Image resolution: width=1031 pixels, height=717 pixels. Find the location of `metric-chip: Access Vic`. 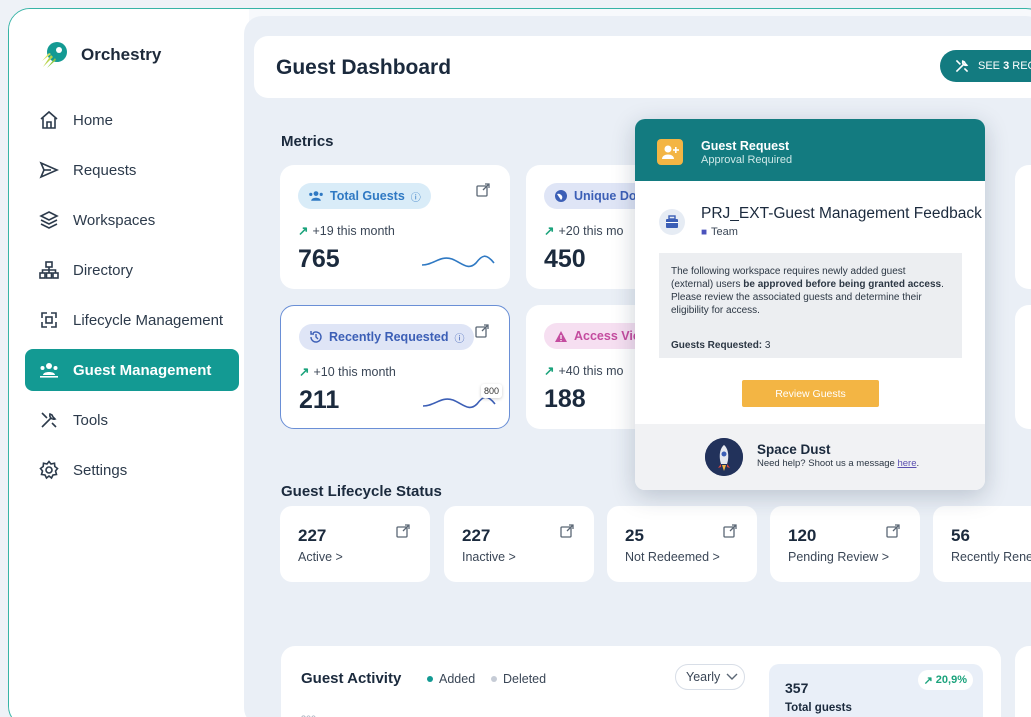

metric-chip: Access Vic is located at coordinates (597, 336).